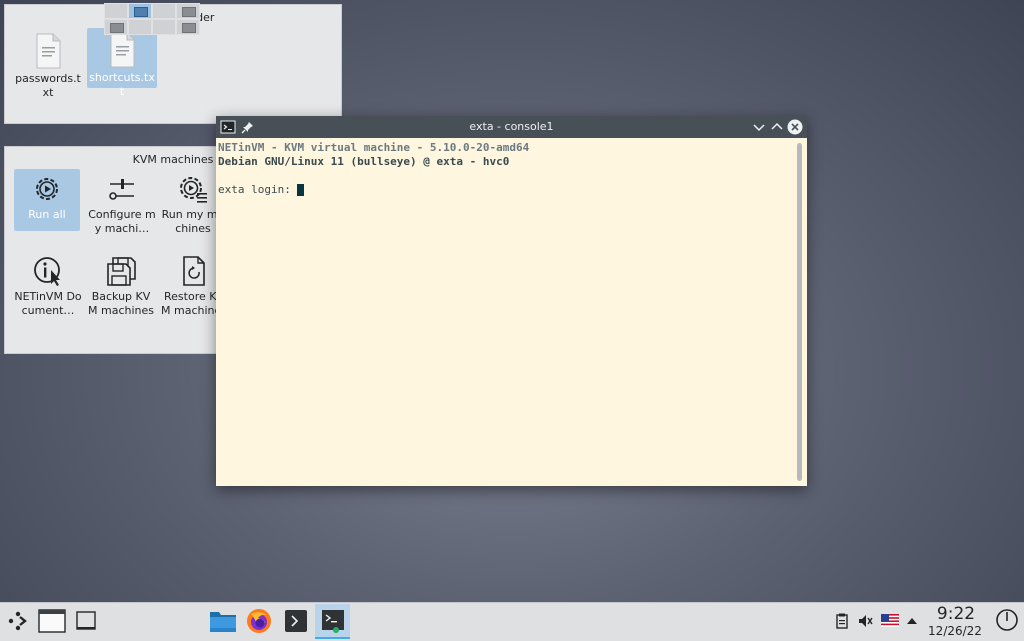  I want to click on gear-play-icon, so click(47, 189).